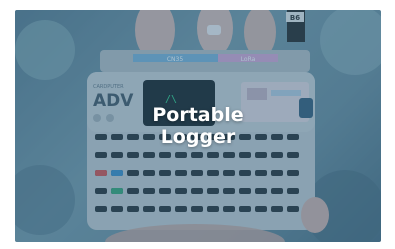 The width and height of the screenshot is (395, 249). What do you see at coordinates (198, 115) in the screenshot?
I see `caption-line-1: Portable` at bounding box center [198, 115].